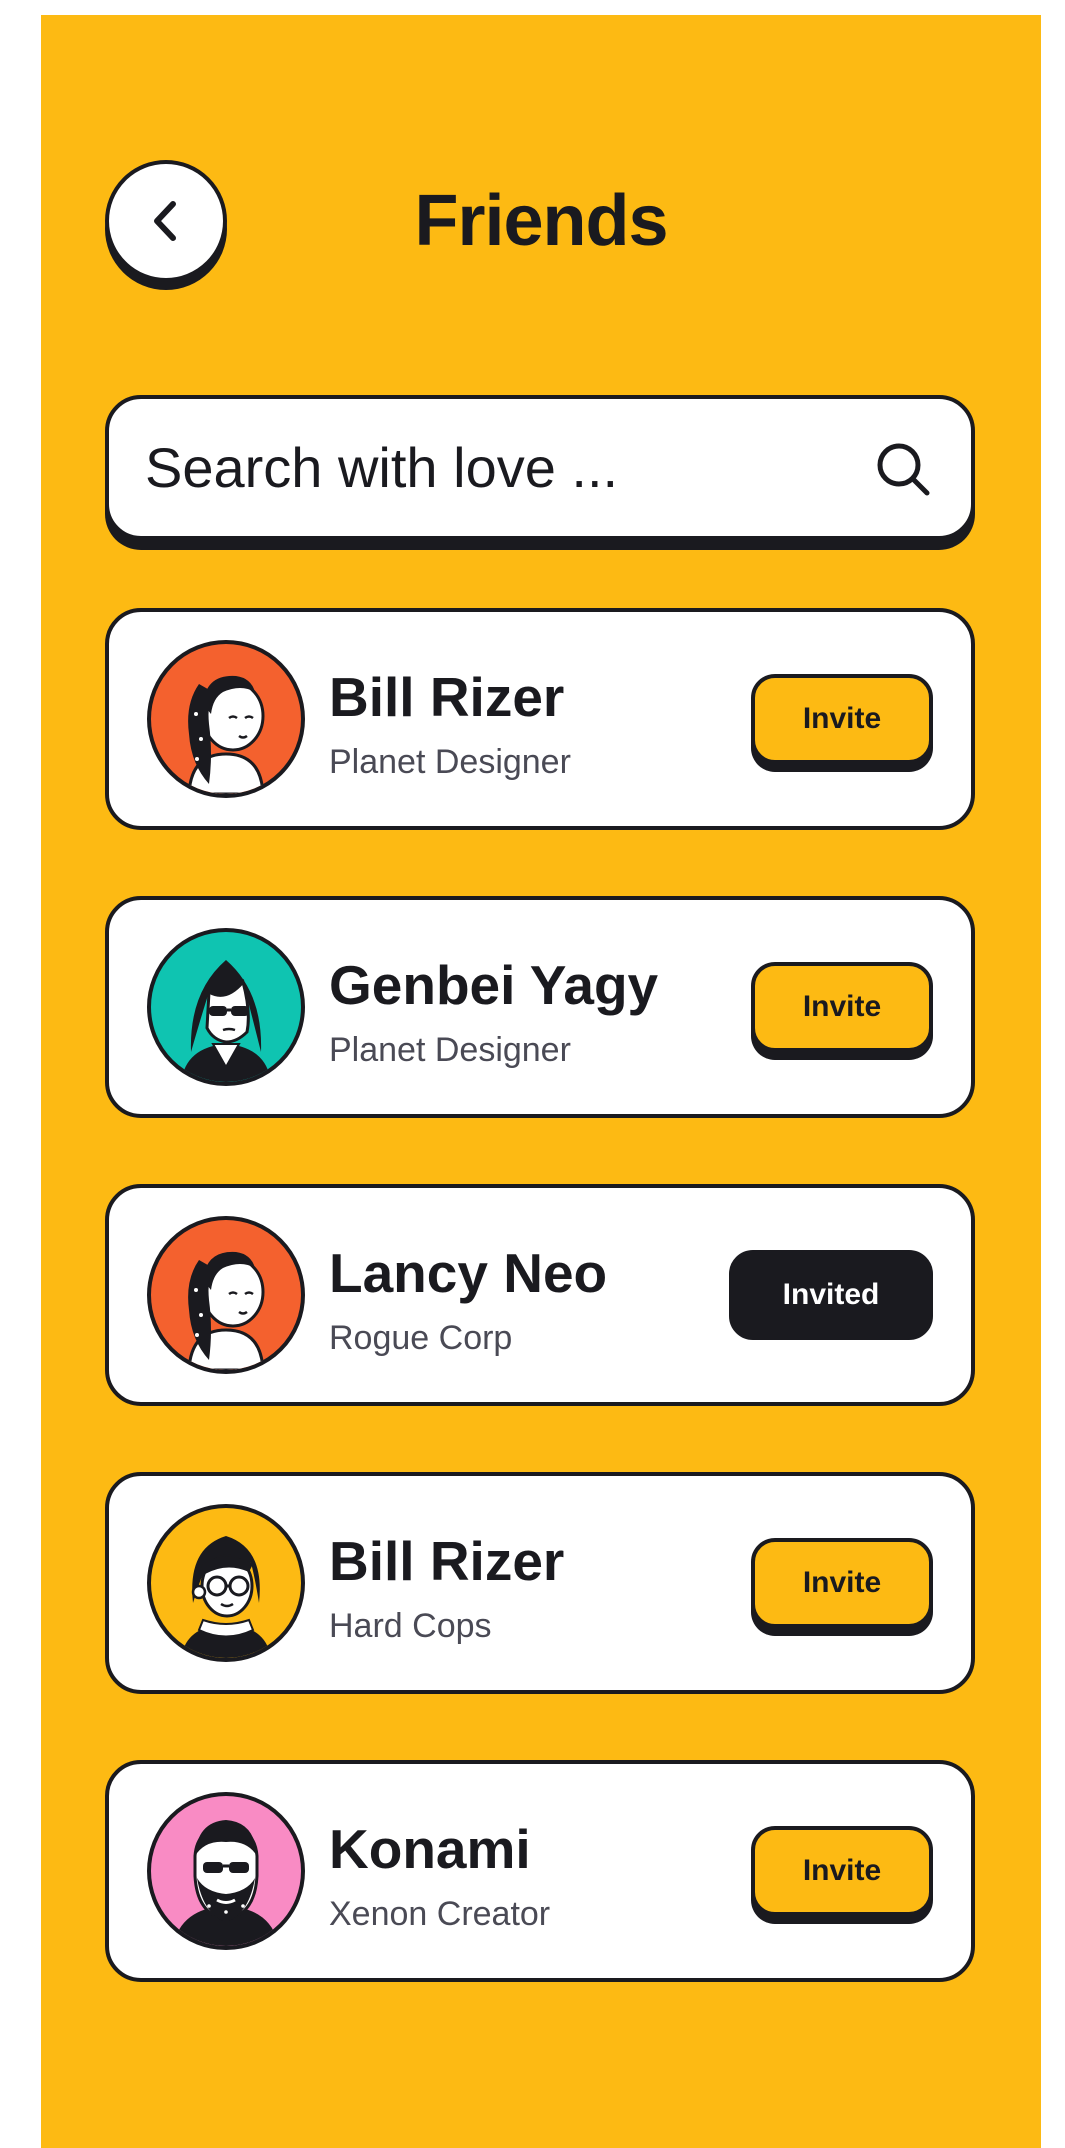 The height and width of the screenshot is (2148, 1065). What do you see at coordinates (903, 469) in the screenshot?
I see `search-icon` at bounding box center [903, 469].